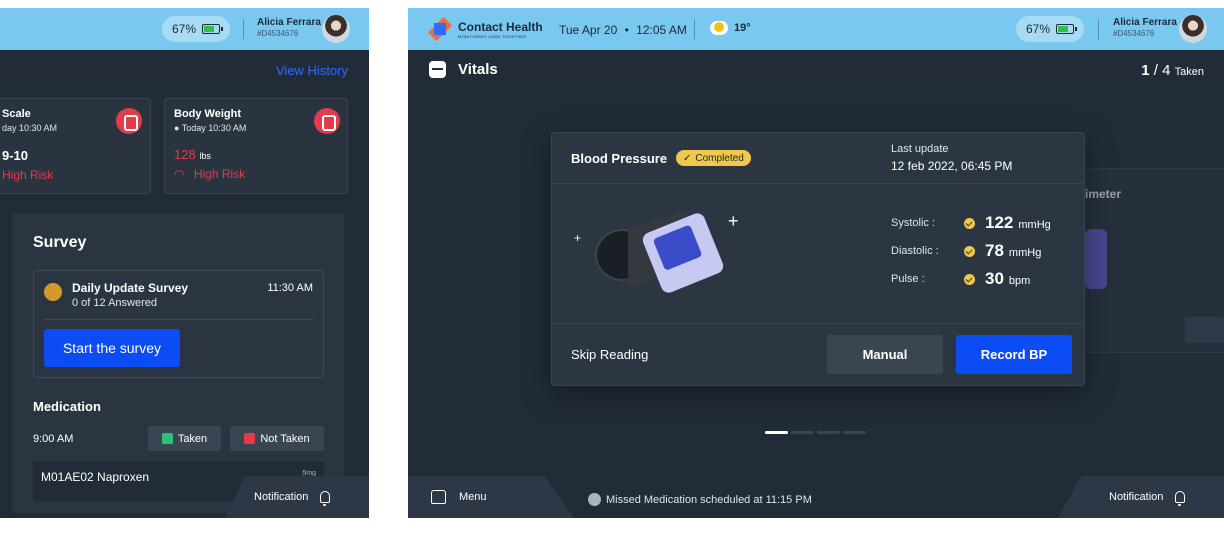 This screenshot has width=1224, height=560. Describe the element at coordinates (95, 477) in the screenshot. I see `drug-name: M01AE02 Naproxen` at that location.